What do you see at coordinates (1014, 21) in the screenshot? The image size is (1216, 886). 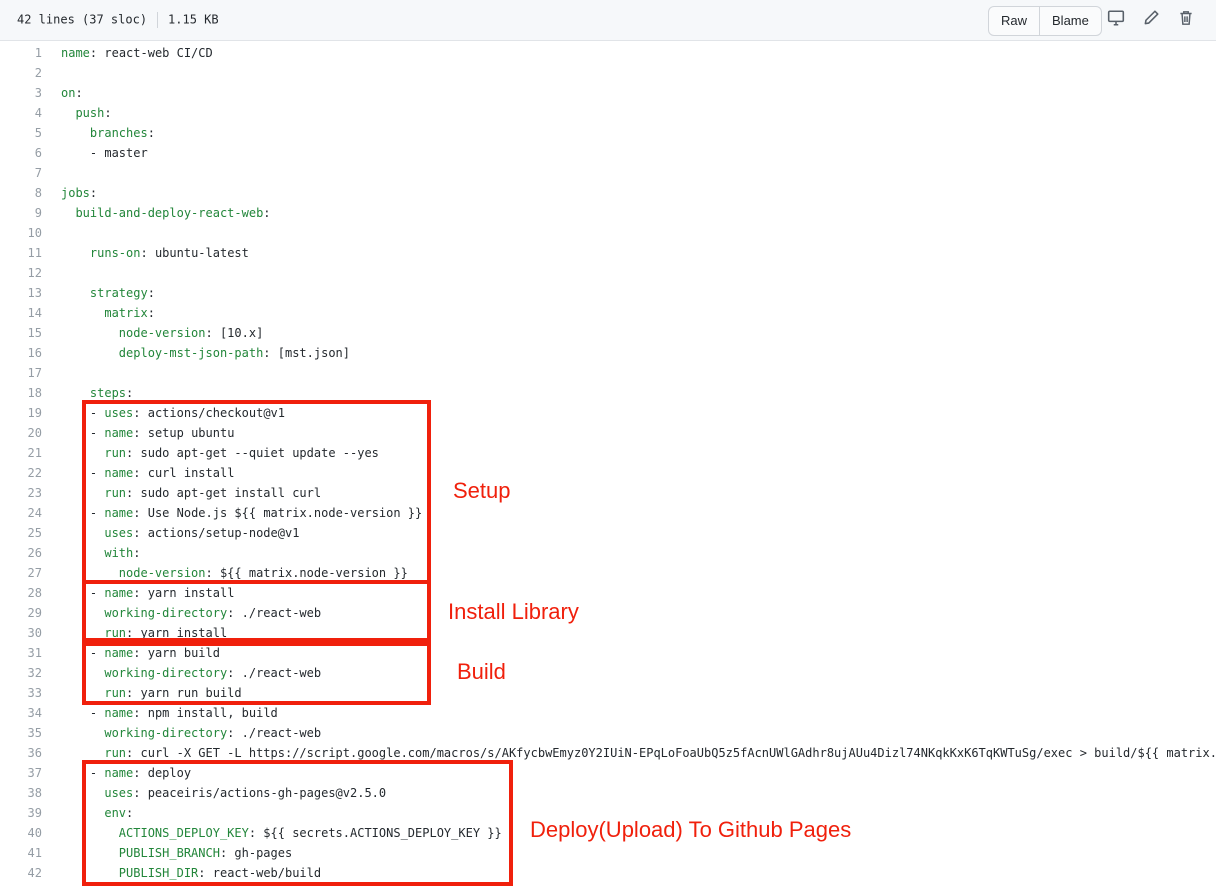 I see `raw-button: Raw` at bounding box center [1014, 21].